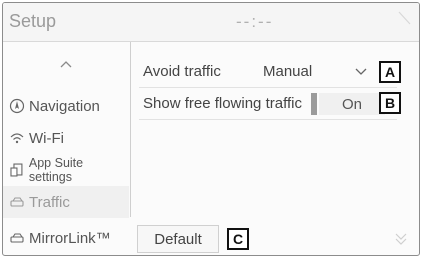  I want to click on sidebar-item-mirrorlink: MirrorLink™, so click(66, 238).